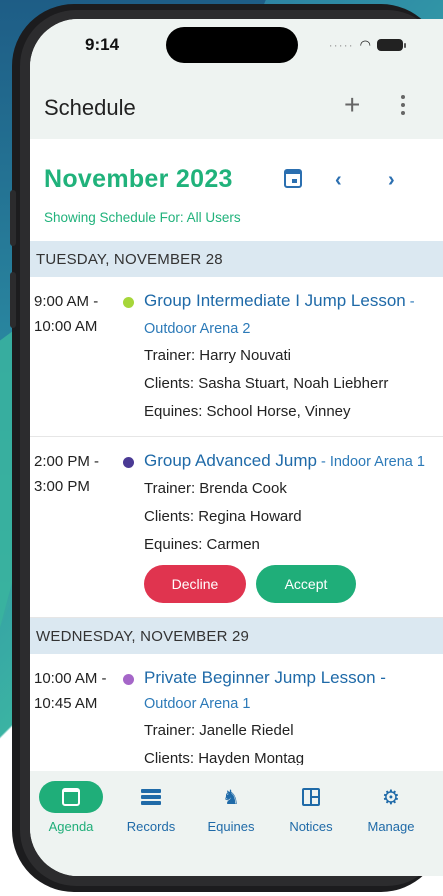 The width and height of the screenshot is (443, 896). I want to click on nav-records: Records, so click(151, 807).